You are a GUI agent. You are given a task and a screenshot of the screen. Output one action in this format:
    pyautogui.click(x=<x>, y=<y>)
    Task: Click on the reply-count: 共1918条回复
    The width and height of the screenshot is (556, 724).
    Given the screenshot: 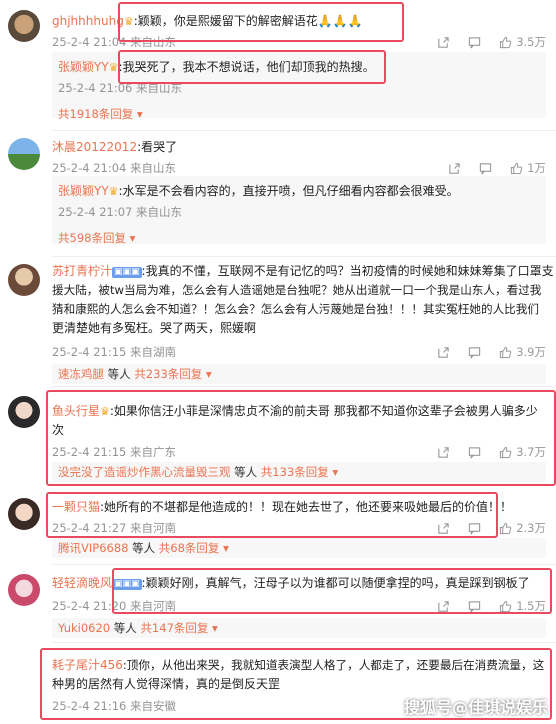 What is the action you would take?
    pyautogui.click(x=96, y=114)
    